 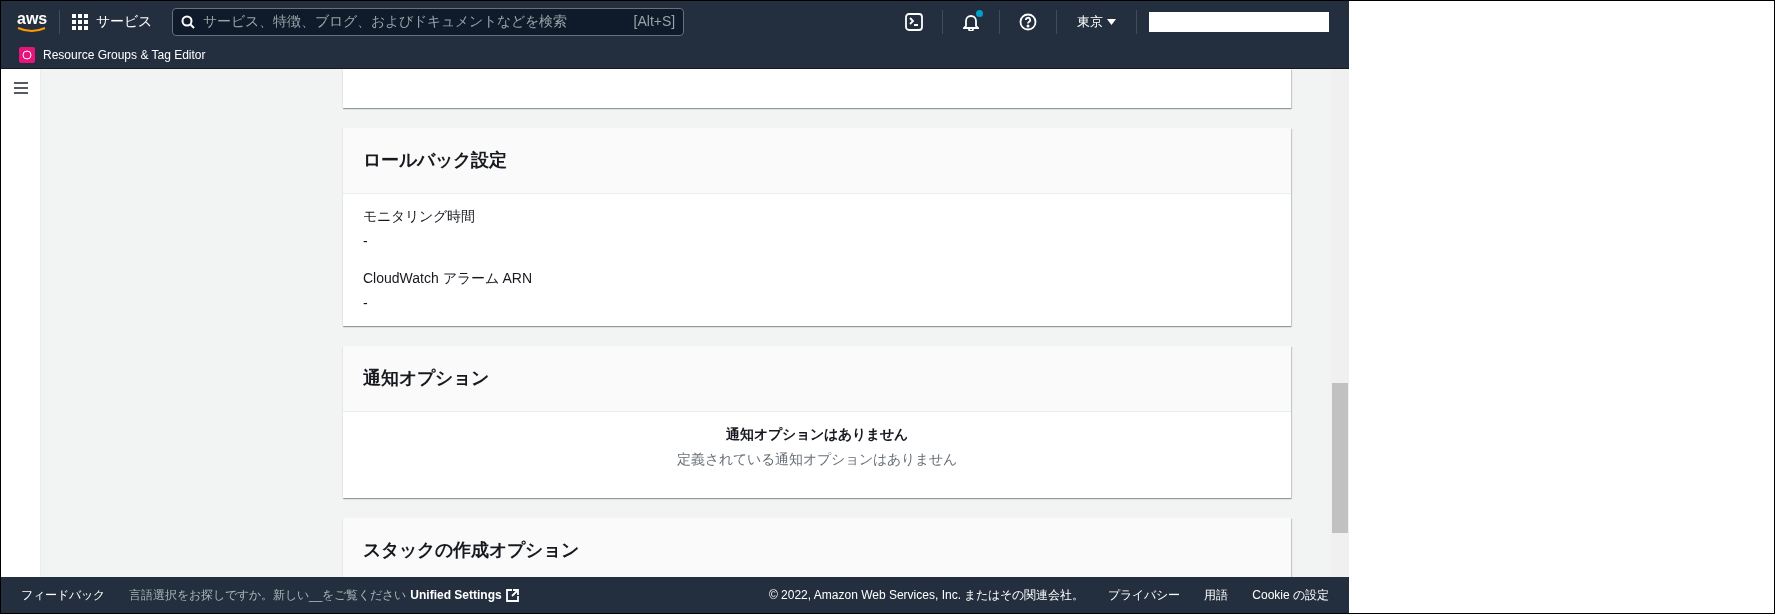 What do you see at coordinates (512, 595) in the screenshot?
I see `external-link-icon` at bounding box center [512, 595].